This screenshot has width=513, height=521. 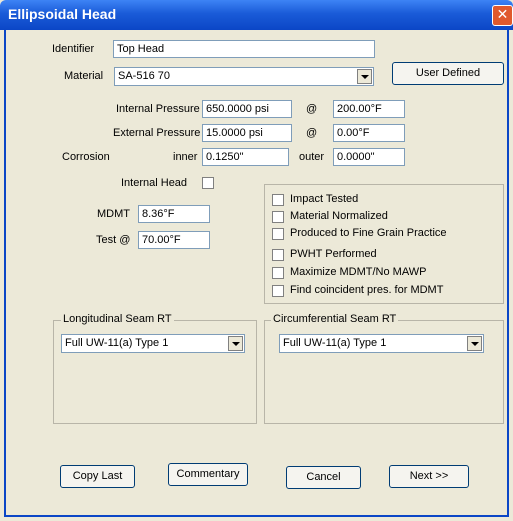 I want to click on pwht-performed-label: PWHT Performed, so click(x=333, y=254).